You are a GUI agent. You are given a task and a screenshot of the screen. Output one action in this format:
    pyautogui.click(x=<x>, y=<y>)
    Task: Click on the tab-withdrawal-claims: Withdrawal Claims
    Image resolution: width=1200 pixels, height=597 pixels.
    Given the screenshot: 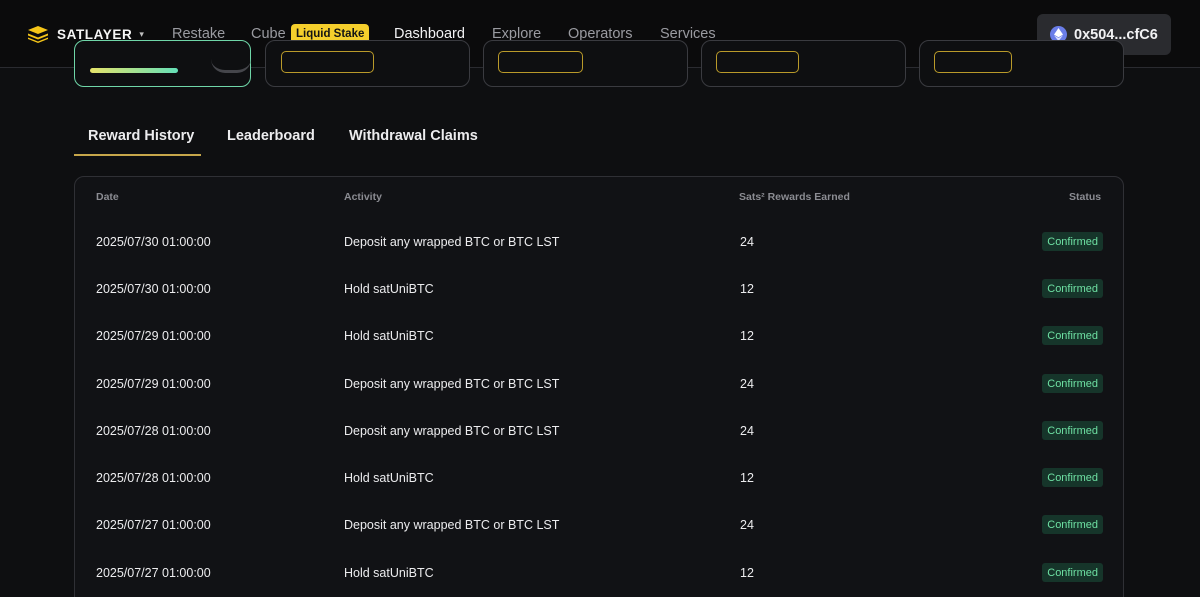 What is the action you would take?
    pyautogui.click(x=413, y=136)
    